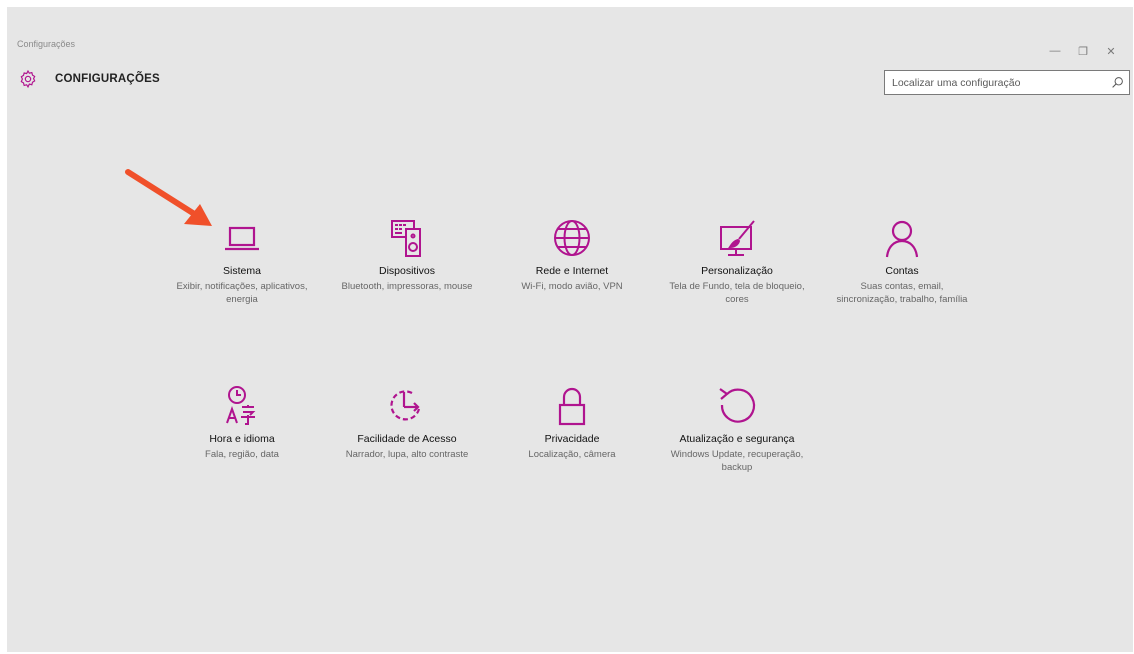 The image size is (1134, 654). Describe the element at coordinates (902, 271) in the screenshot. I see `tile-name: Contas` at that location.